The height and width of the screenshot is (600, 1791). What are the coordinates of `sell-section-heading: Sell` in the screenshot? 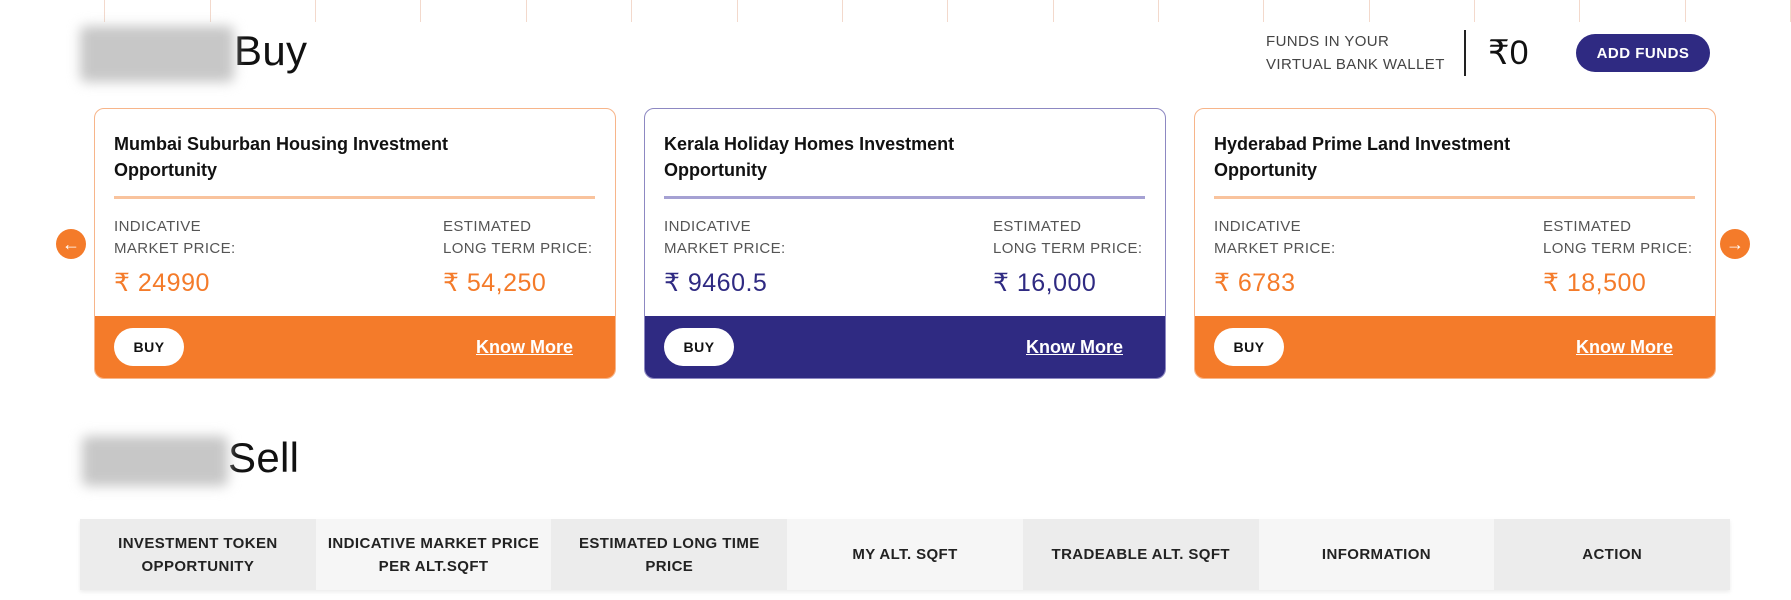 It's located at (190, 460).